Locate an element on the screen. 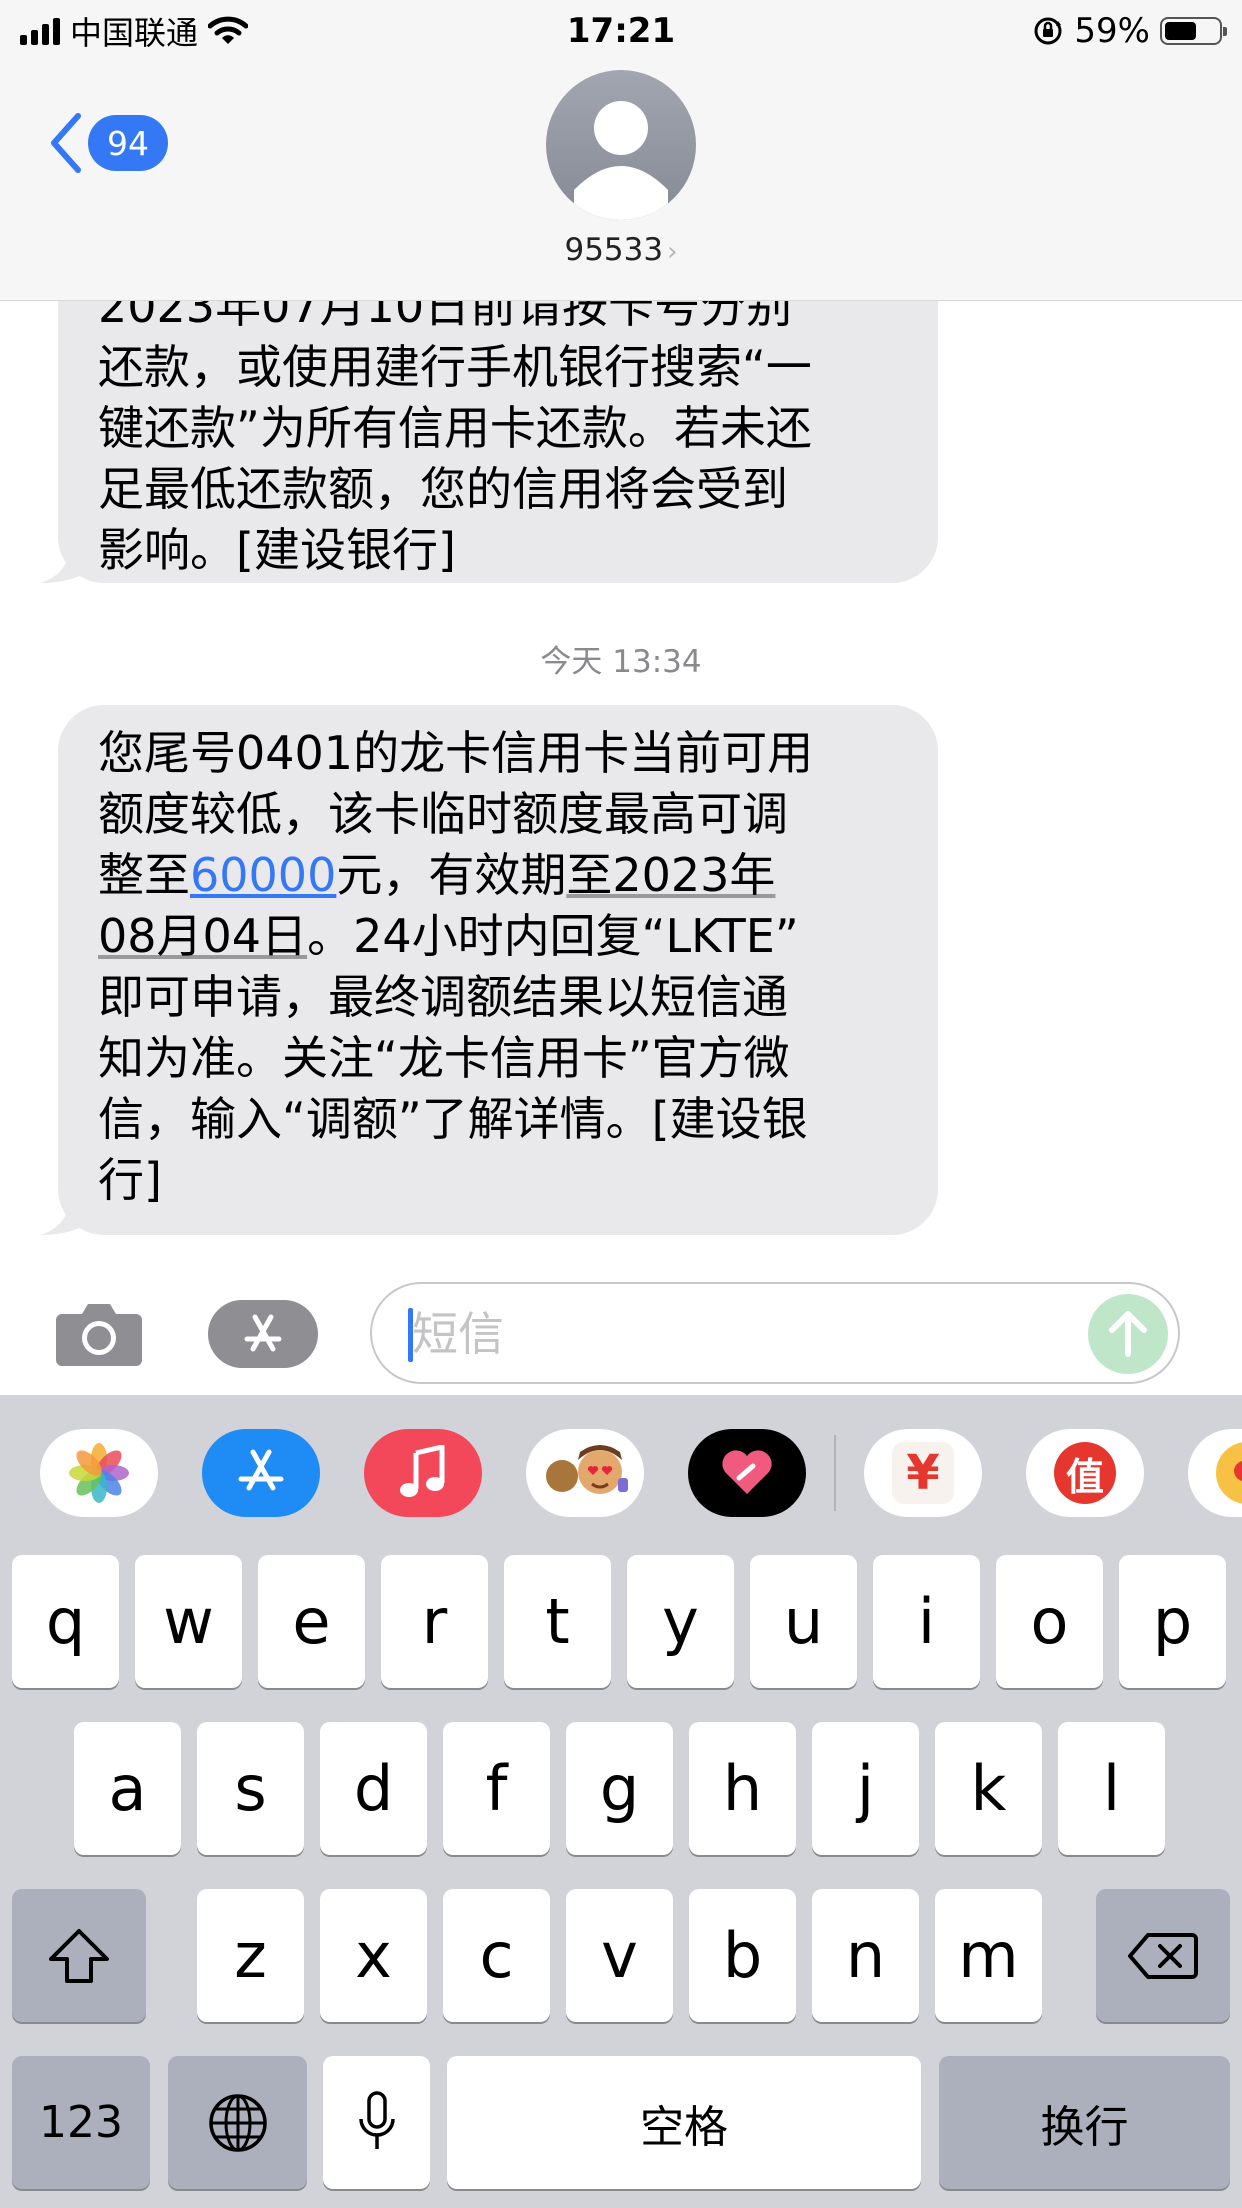  status-bar: 中国联通 17:21 59% is located at coordinates (621, 30).